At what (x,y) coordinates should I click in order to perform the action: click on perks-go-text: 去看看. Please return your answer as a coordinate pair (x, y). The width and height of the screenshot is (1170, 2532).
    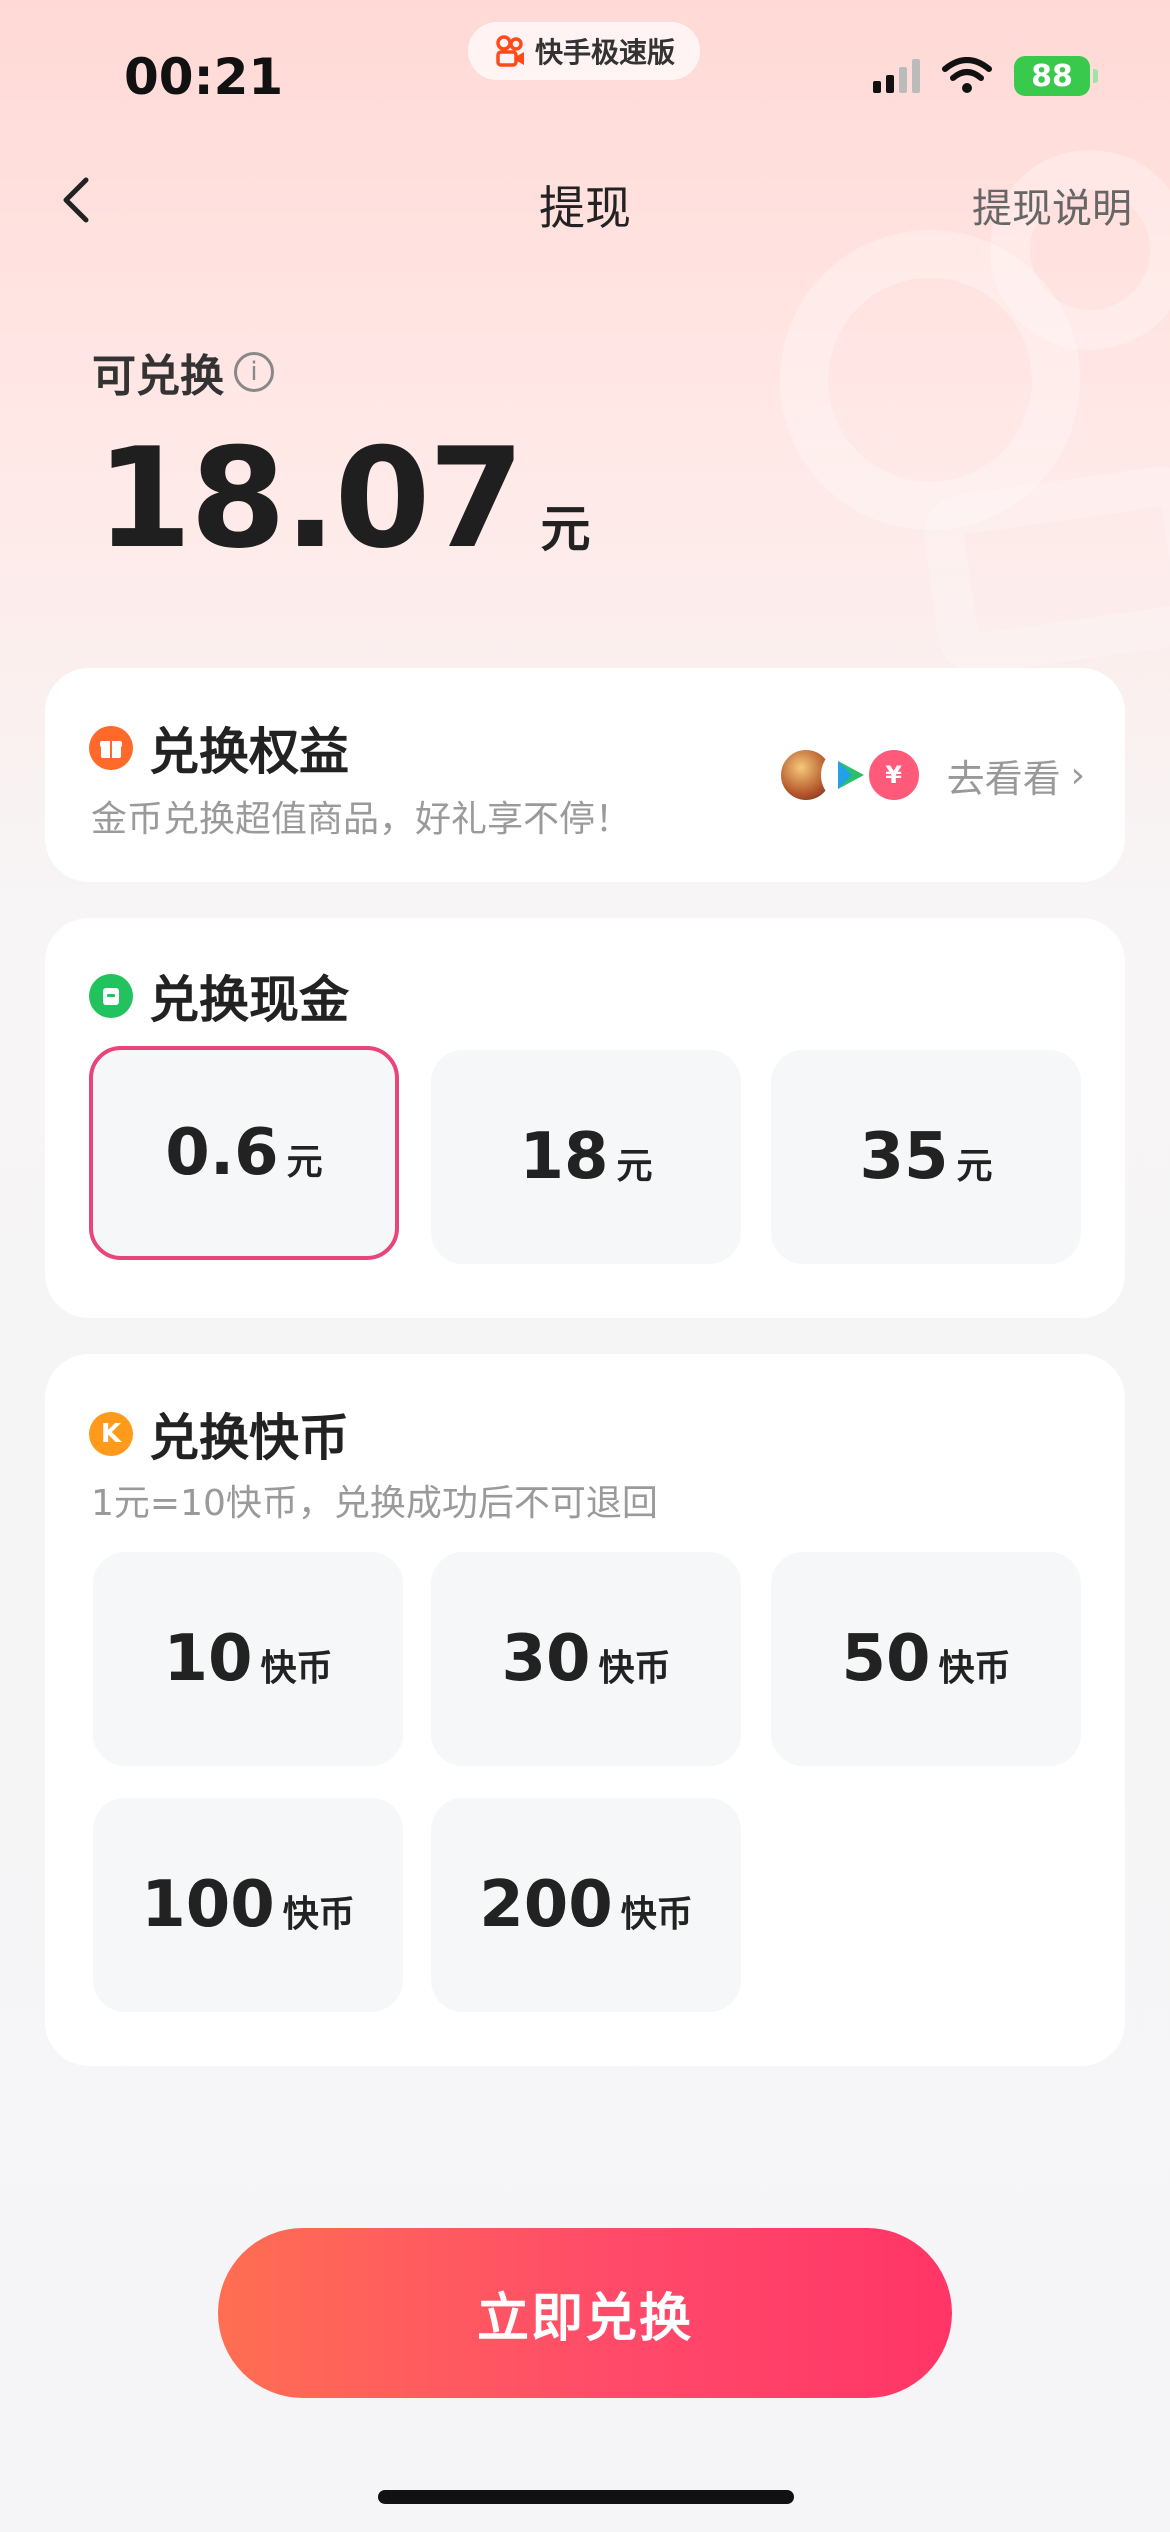
    Looking at the image, I should click on (1003, 778).